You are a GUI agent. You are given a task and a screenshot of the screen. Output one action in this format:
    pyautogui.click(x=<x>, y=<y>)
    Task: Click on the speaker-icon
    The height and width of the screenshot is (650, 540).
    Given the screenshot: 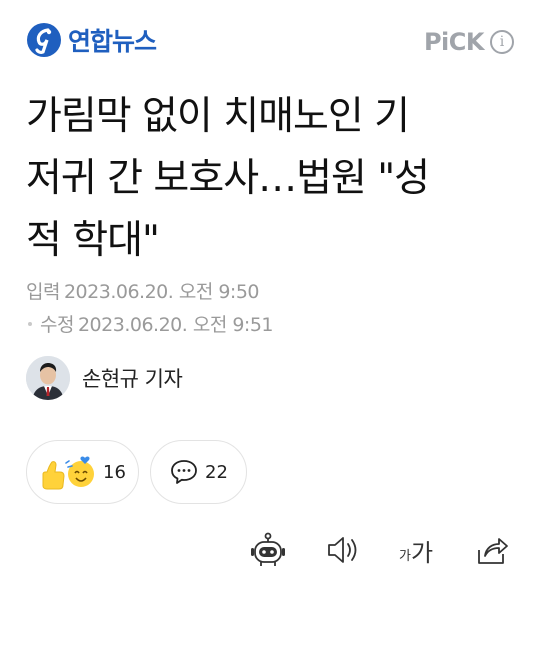 What is the action you would take?
    pyautogui.click(x=342, y=550)
    